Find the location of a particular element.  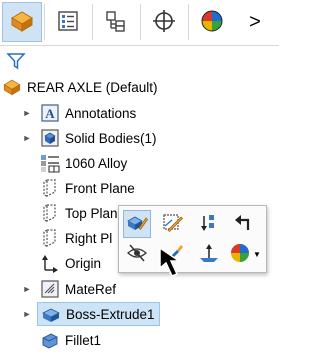

hide-icon is located at coordinates (137, 254).